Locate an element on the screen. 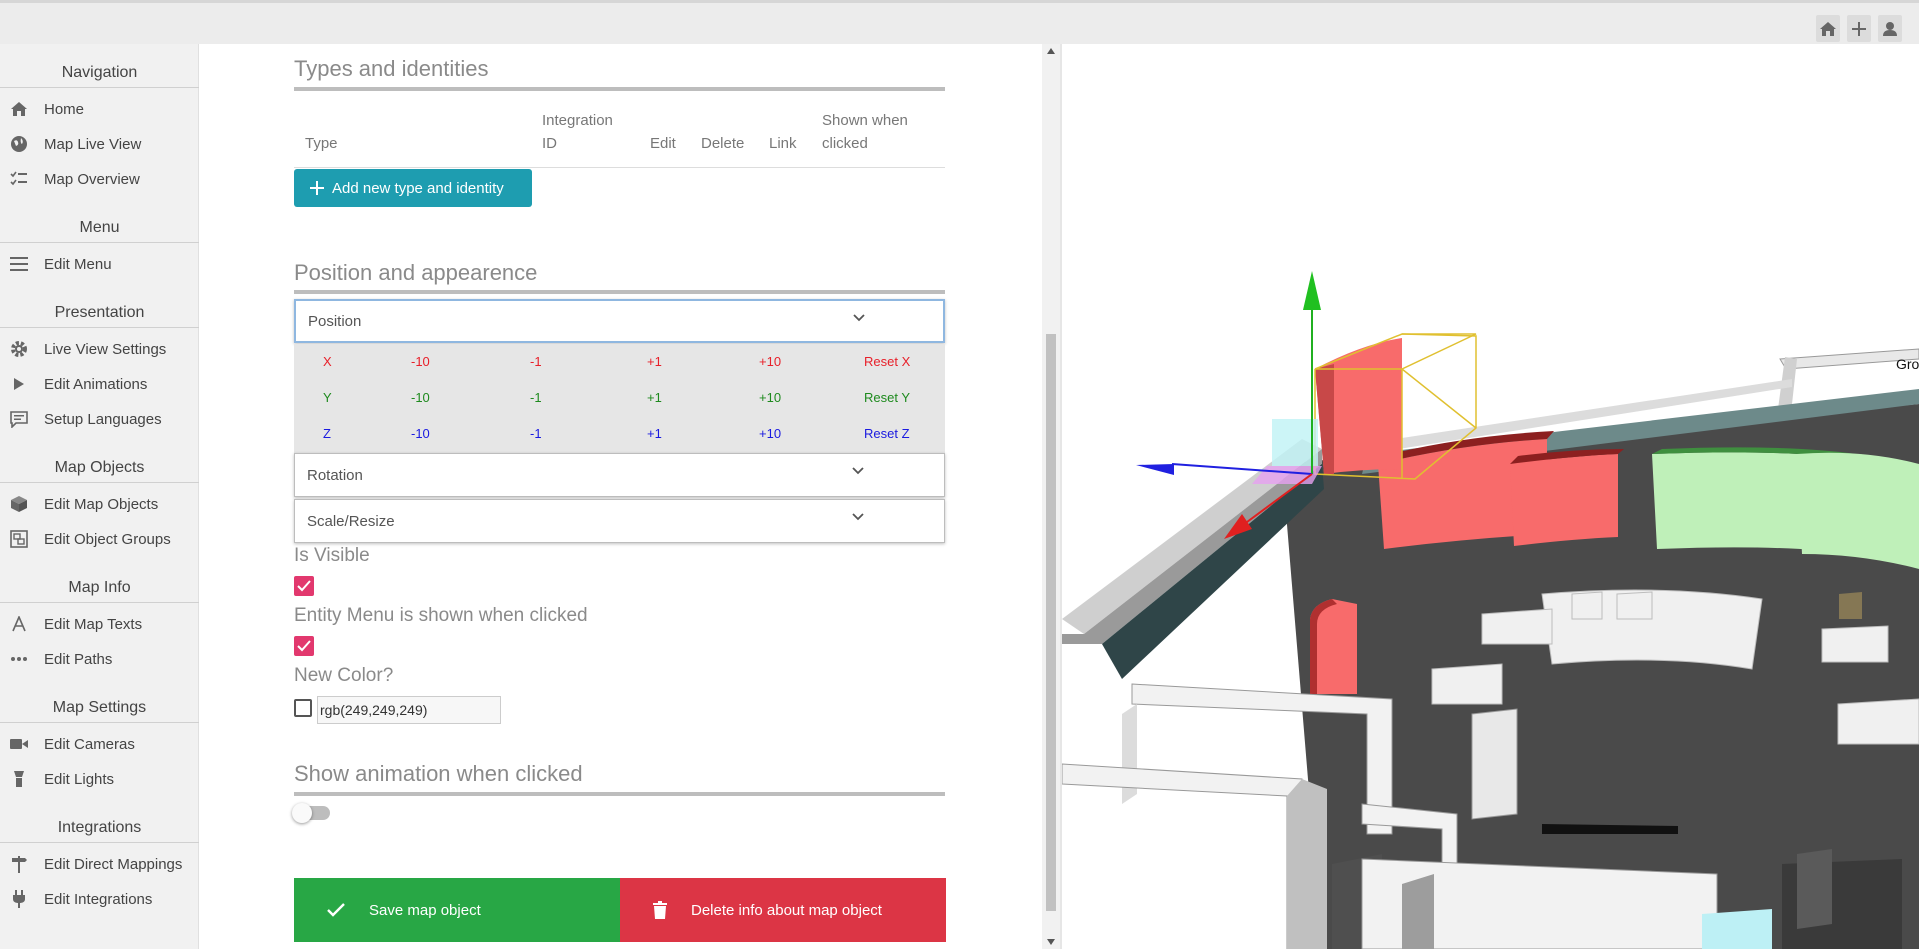  accordion-position: Position is located at coordinates (619, 321).